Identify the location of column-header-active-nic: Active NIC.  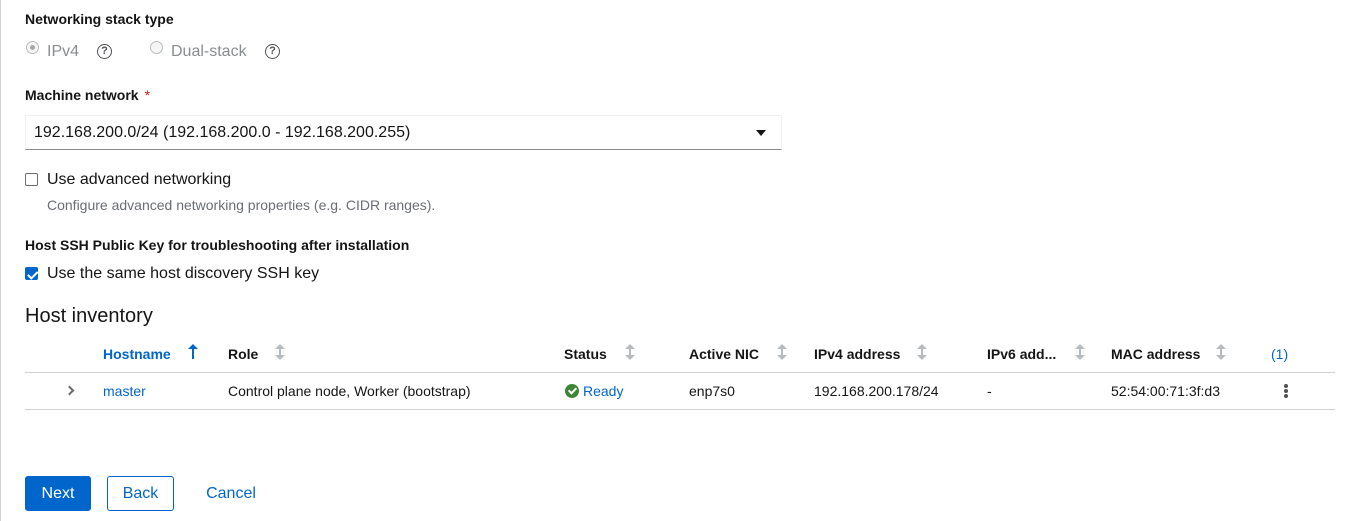
(724, 354).